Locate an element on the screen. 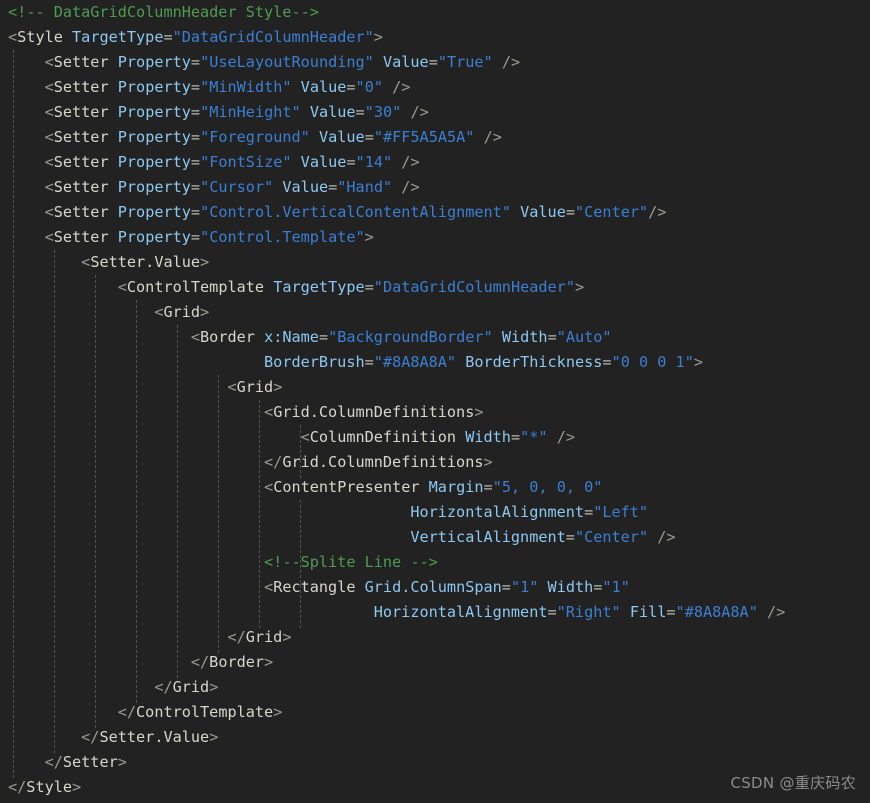 The height and width of the screenshot is (803, 870). code-token-at: Width is located at coordinates (570, 587).